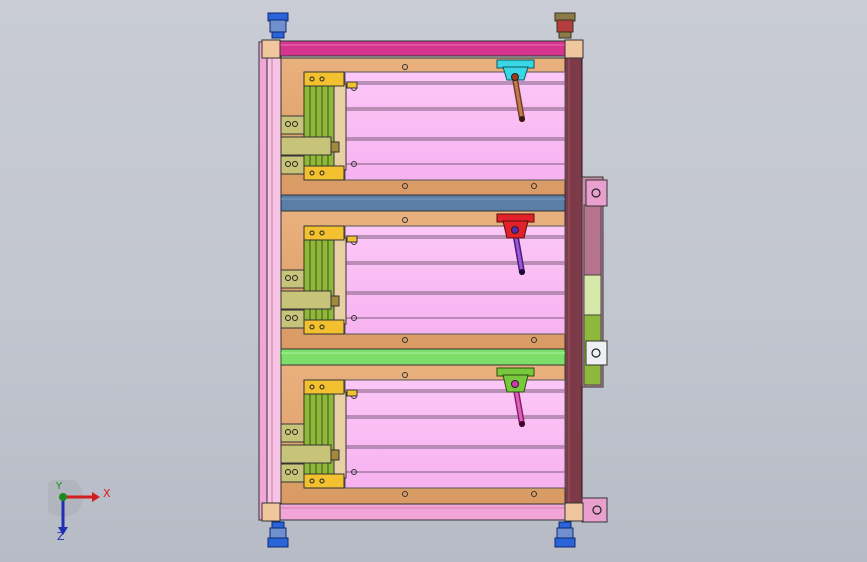 This screenshot has height=562, width=867. What do you see at coordinates (61, 536) in the screenshot?
I see `triad-z-label: Z` at bounding box center [61, 536].